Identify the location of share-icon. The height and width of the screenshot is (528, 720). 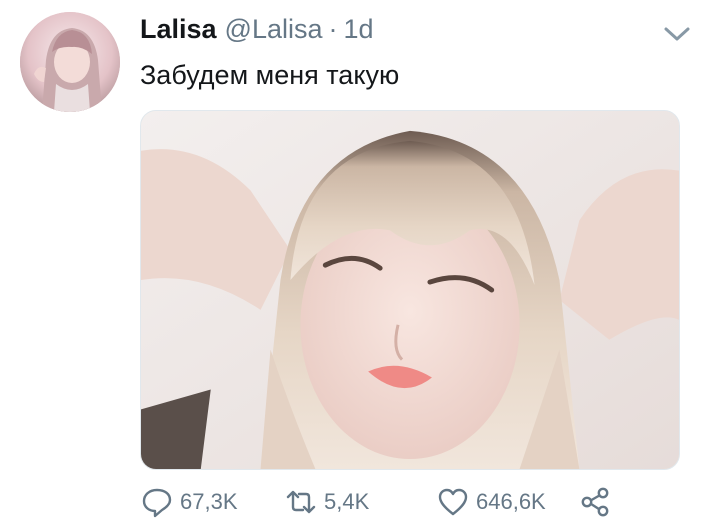
(595, 502).